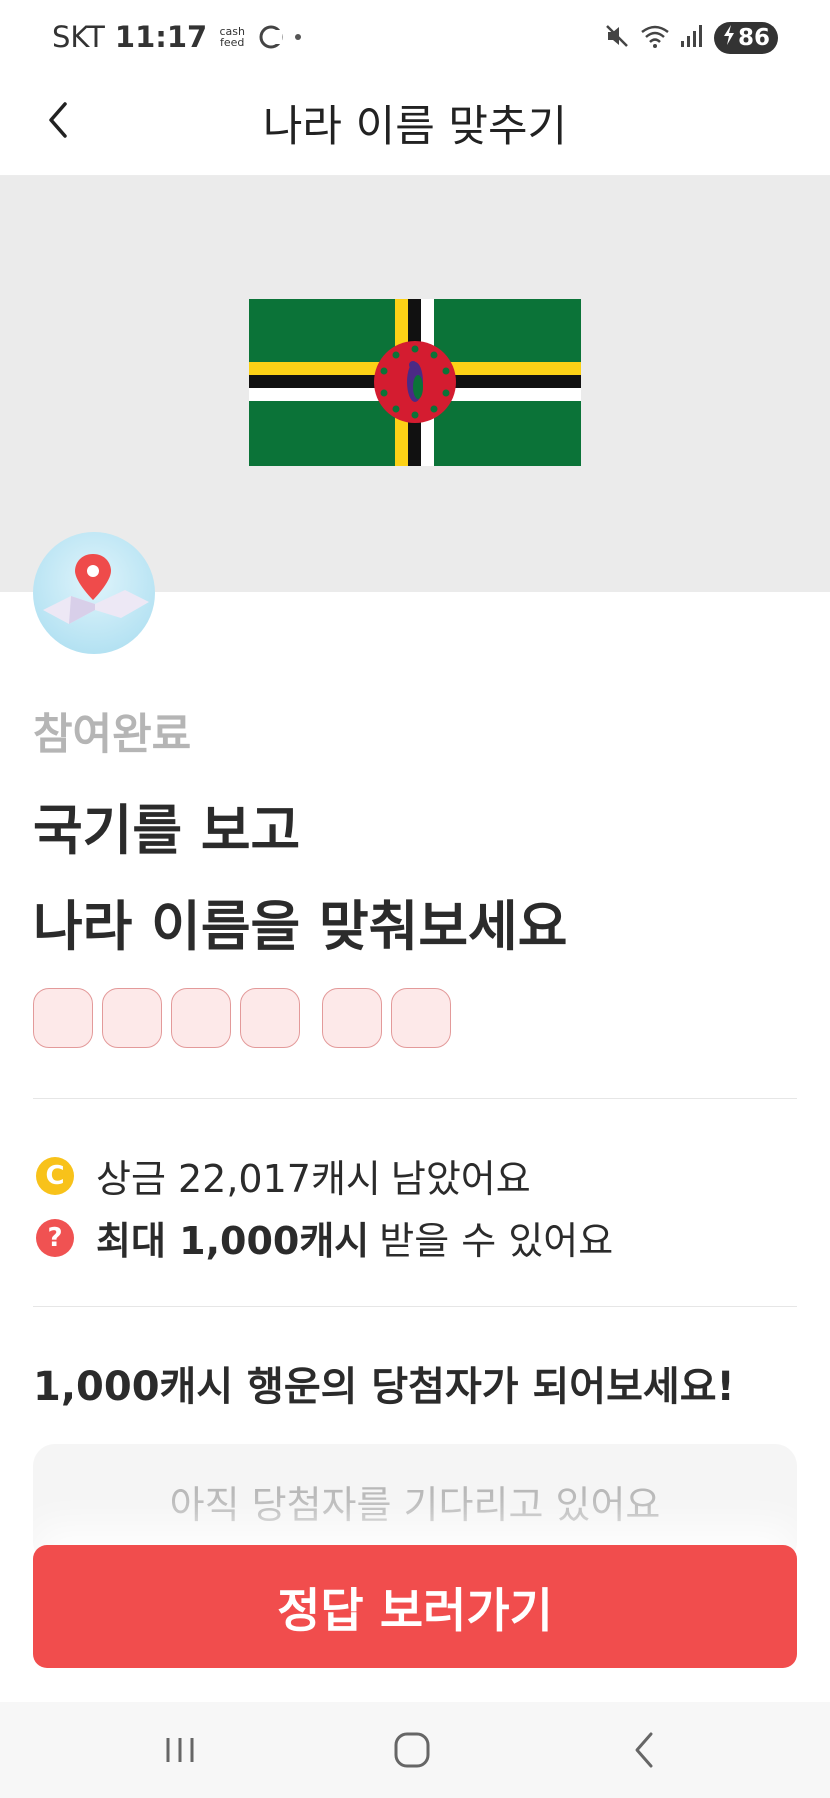 The width and height of the screenshot is (830, 1798). Describe the element at coordinates (315, 1018) in the screenshot. I see `word-gap` at that location.